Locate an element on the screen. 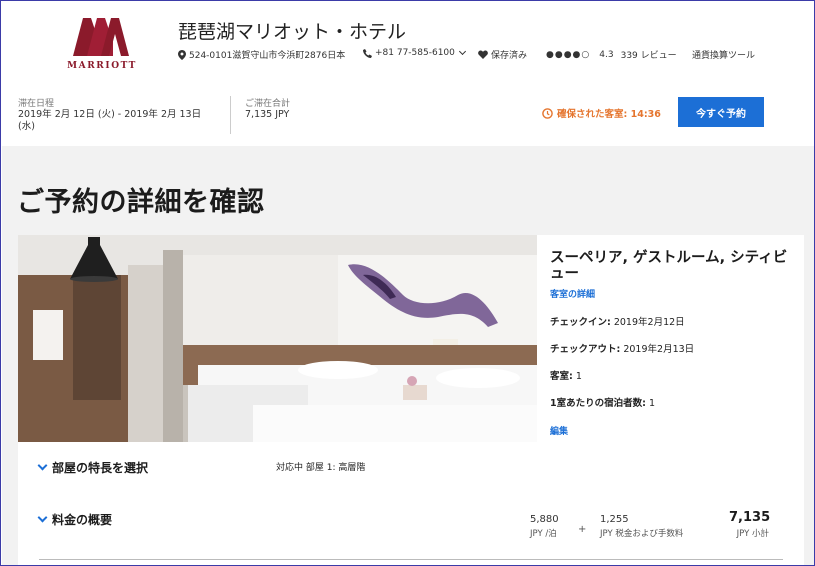 Image resolution: width=815 pixels, height=566 pixels. saved-item: 保存済み is located at coordinates (502, 54).